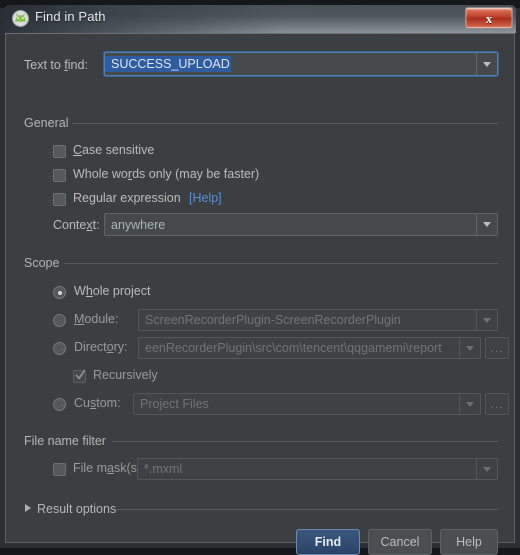  What do you see at coordinates (42, 263) in the screenshot?
I see `scope-group-title: Scope` at bounding box center [42, 263].